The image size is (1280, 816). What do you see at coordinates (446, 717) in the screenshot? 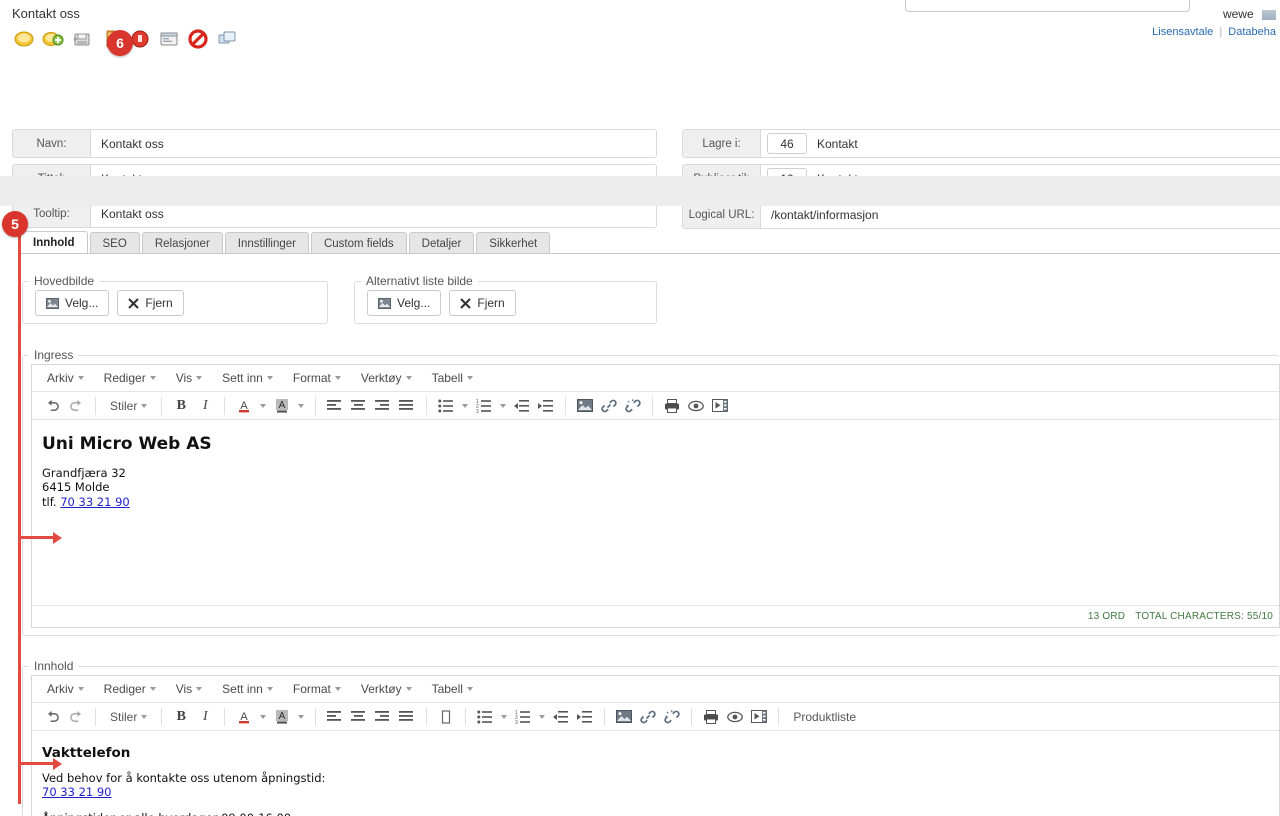
I see `insert-block-icon` at bounding box center [446, 717].